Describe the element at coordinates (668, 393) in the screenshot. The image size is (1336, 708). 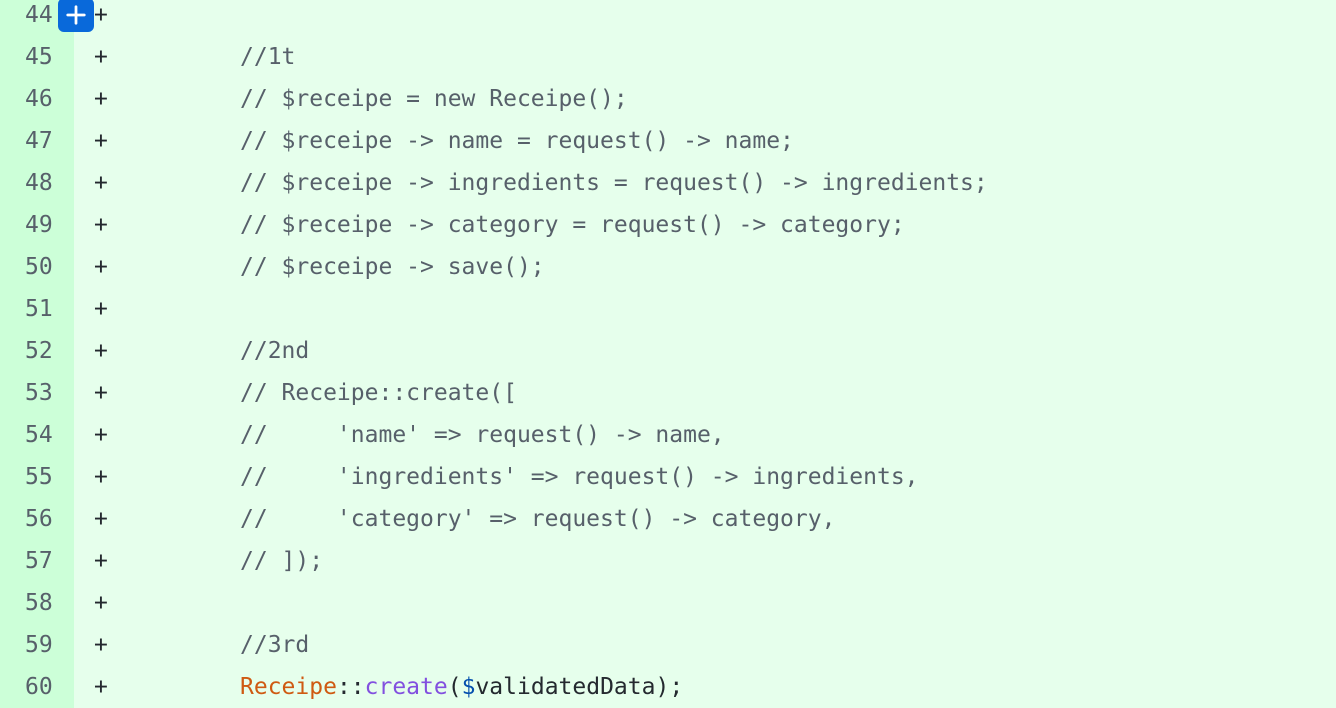
I see `diff-line: 53 +// Receipe::create([` at that location.